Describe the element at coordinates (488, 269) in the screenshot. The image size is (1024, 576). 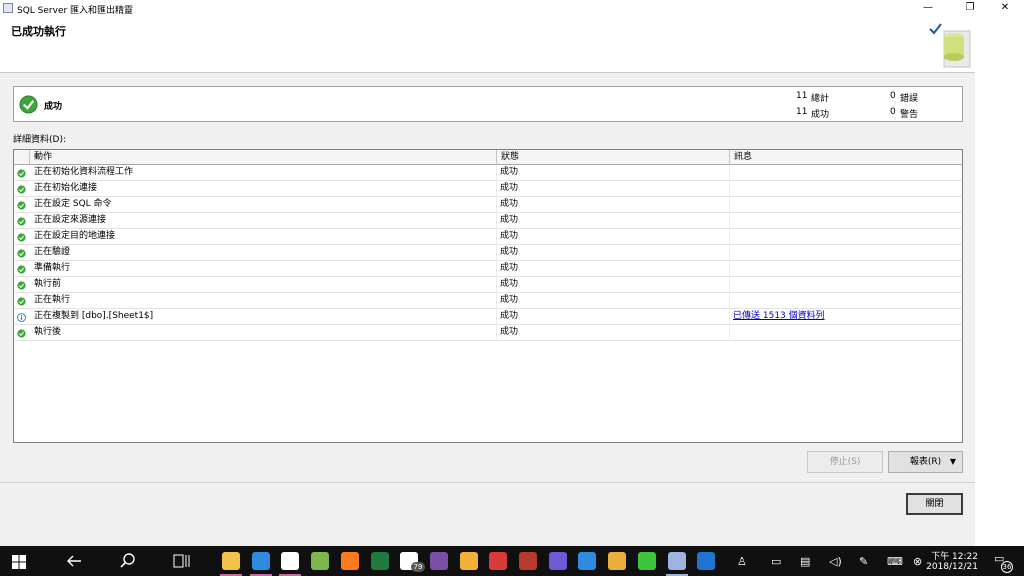
I see `table-row: 準備執行 成功` at that location.